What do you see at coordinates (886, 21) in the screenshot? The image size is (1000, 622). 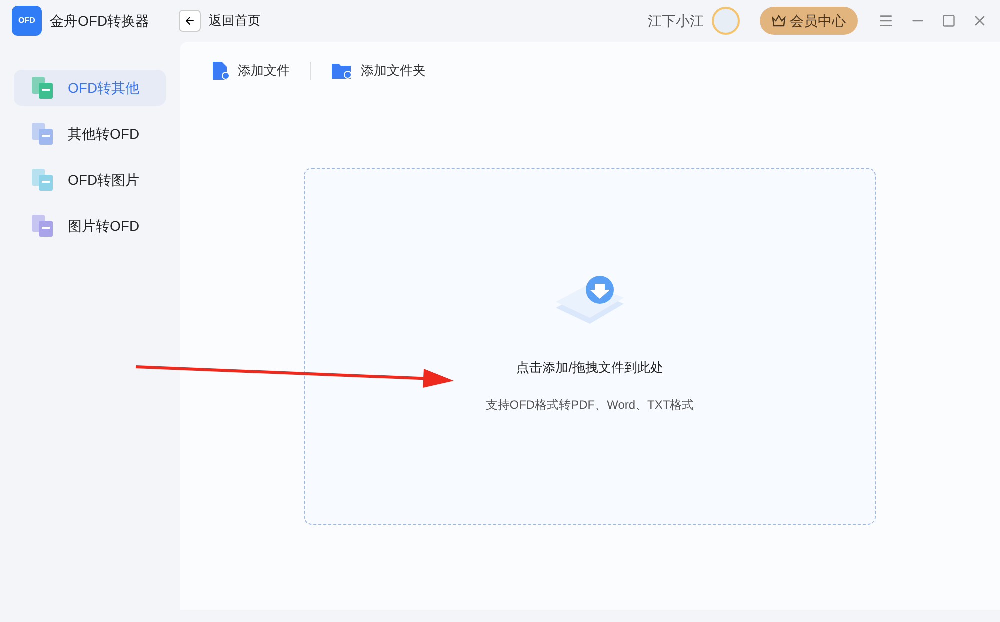 I see `menu-icon` at bounding box center [886, 21].